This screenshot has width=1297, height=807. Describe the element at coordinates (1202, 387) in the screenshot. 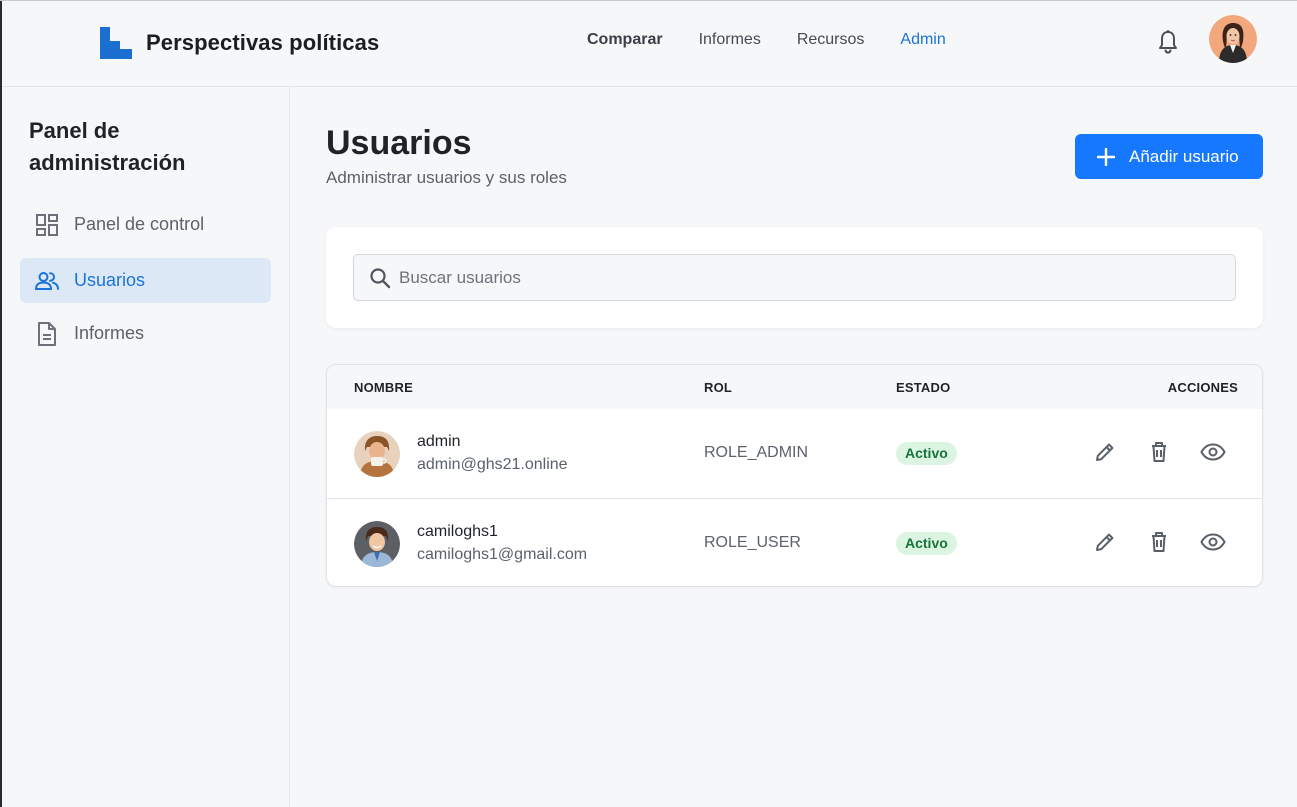

I see `column-header-acciones: ACCIONES` at that location.